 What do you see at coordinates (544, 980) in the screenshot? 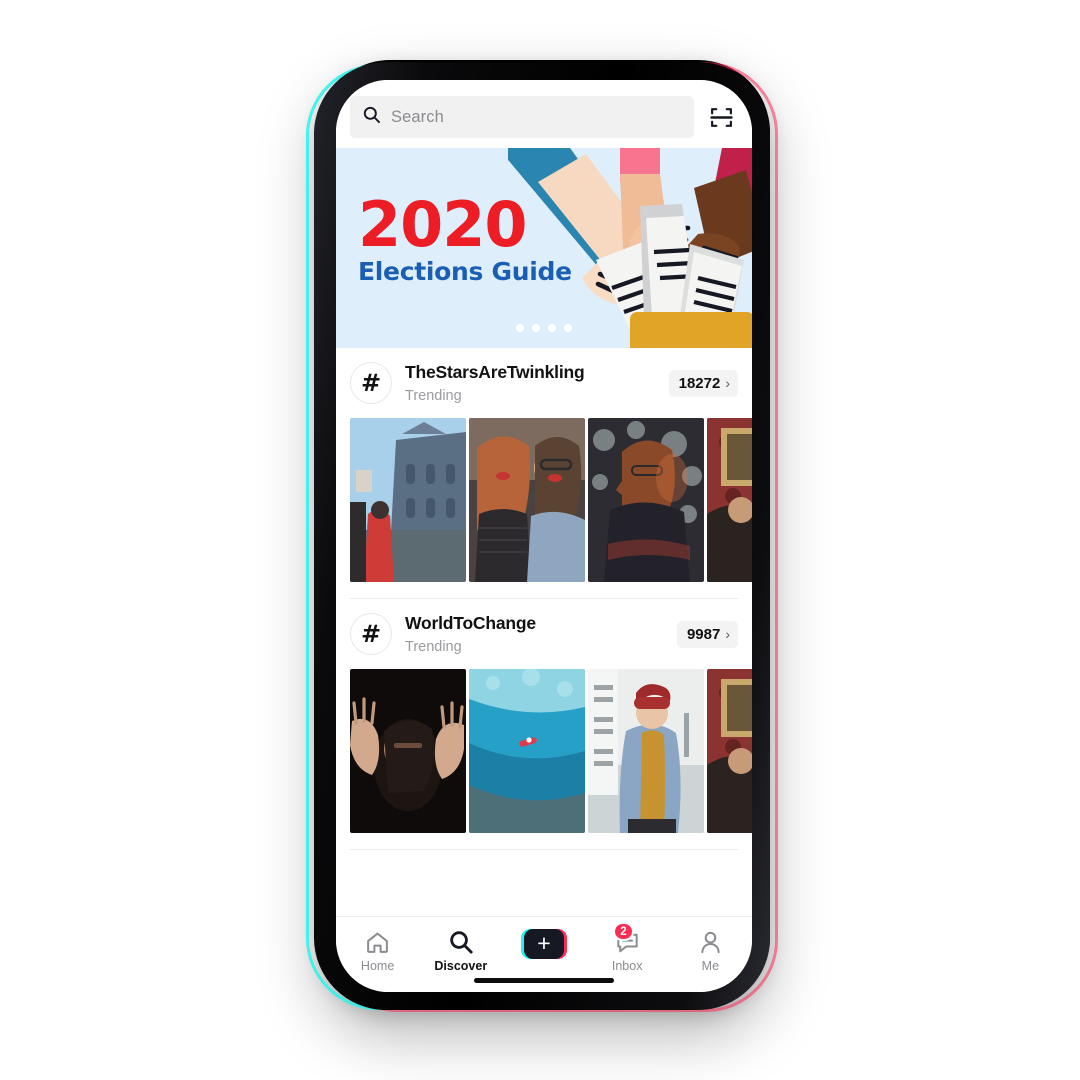
I see `home-indicator` at bounding box center [544, 980].